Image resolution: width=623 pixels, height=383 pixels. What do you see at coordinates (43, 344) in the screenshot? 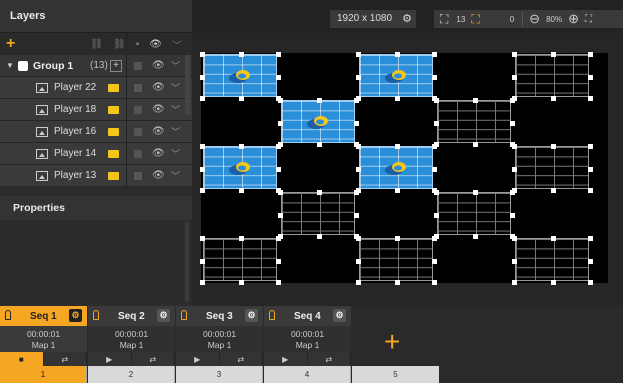
I see `sequence-slot: Seq 1 ⚙ 00:00:01 Map 1 ■ ⇄ 1` at bounding box center [43, 344].